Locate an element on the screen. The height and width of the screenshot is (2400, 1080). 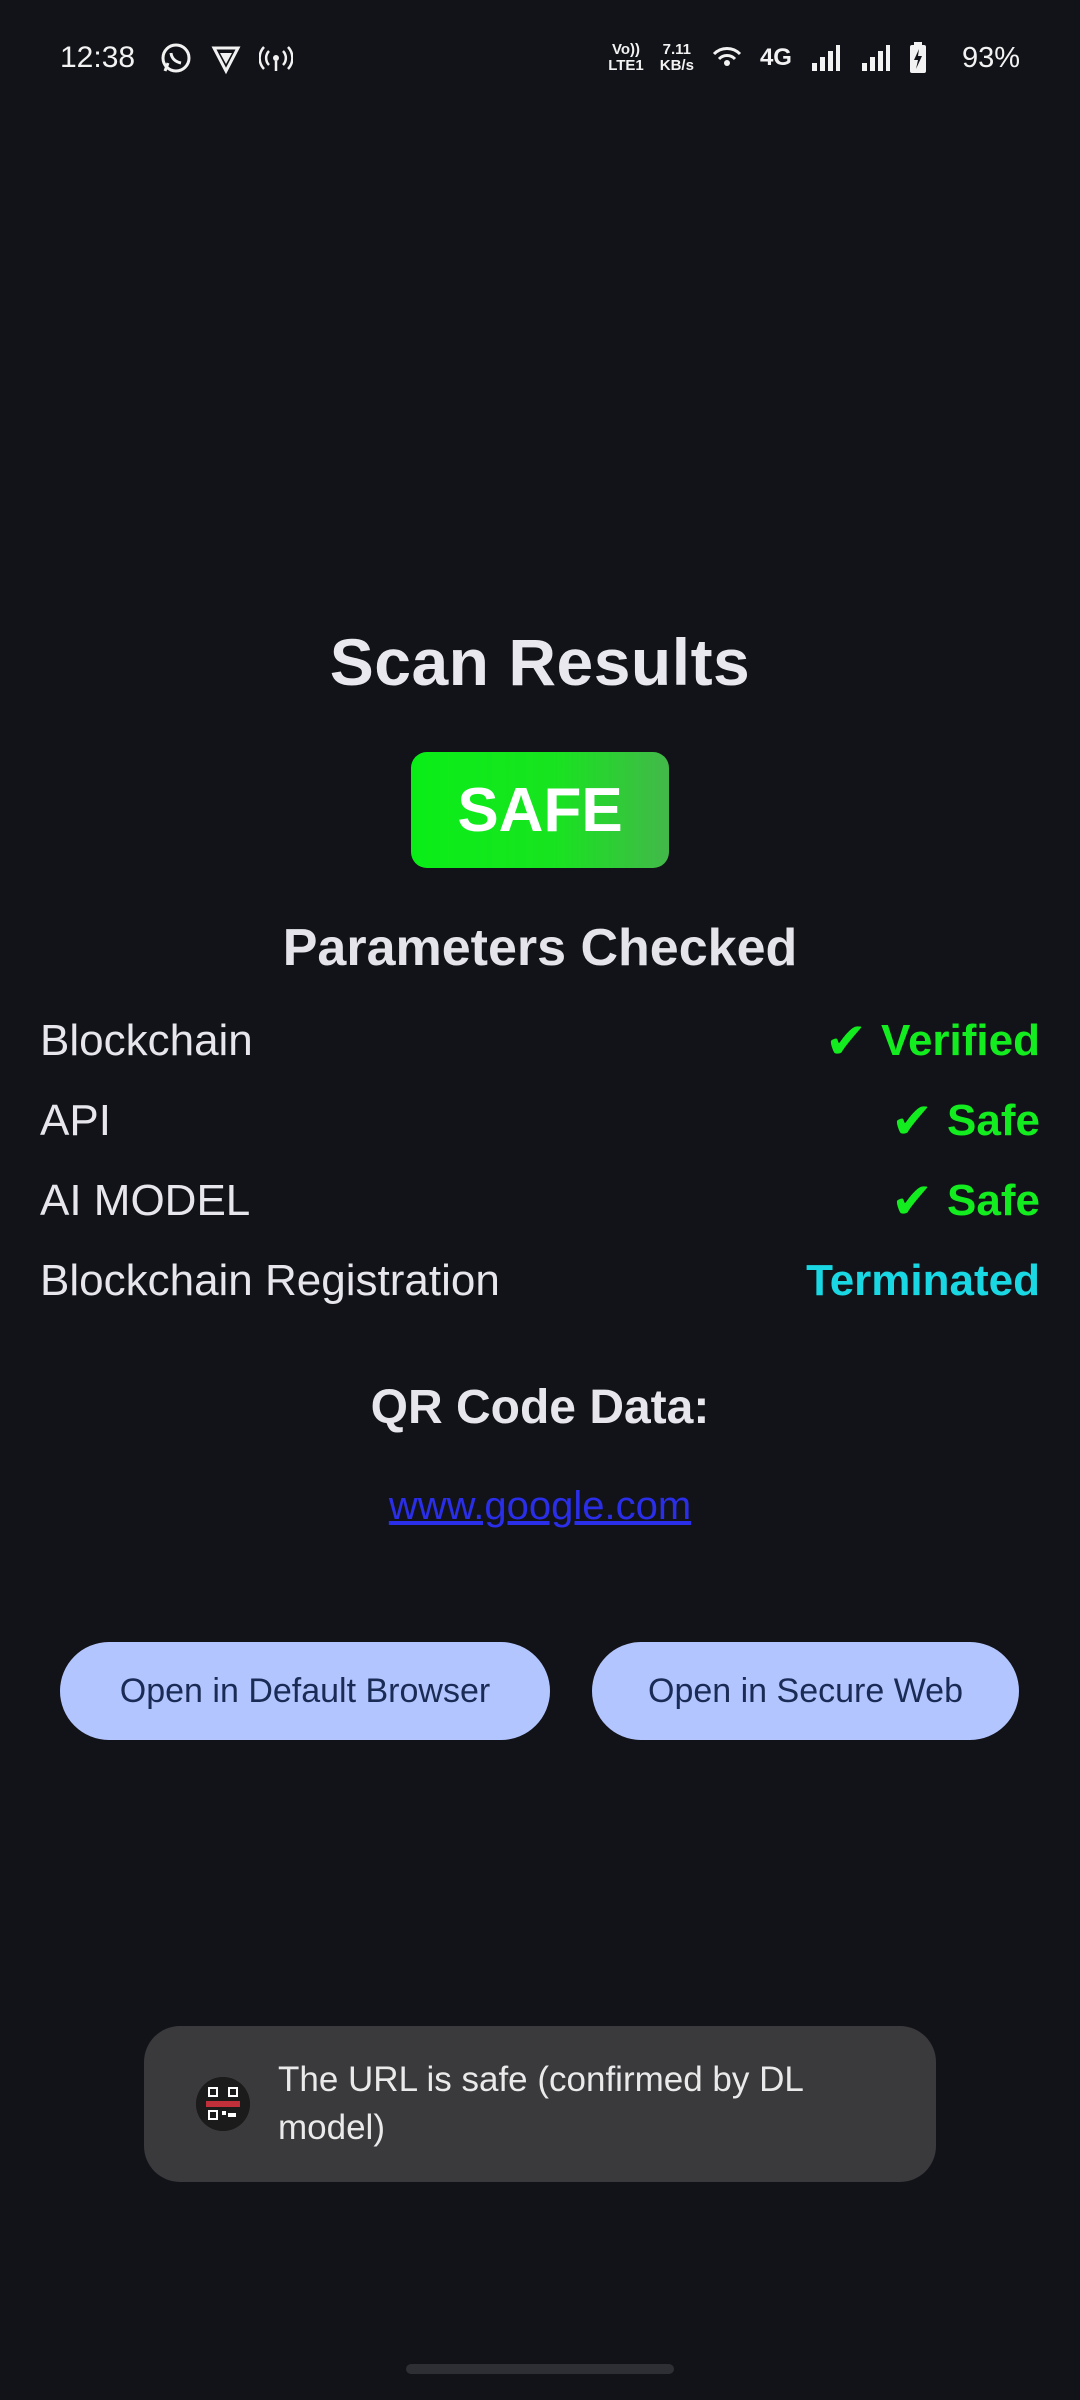
battery-percentage: 93% is located at coordinates (990, 57).